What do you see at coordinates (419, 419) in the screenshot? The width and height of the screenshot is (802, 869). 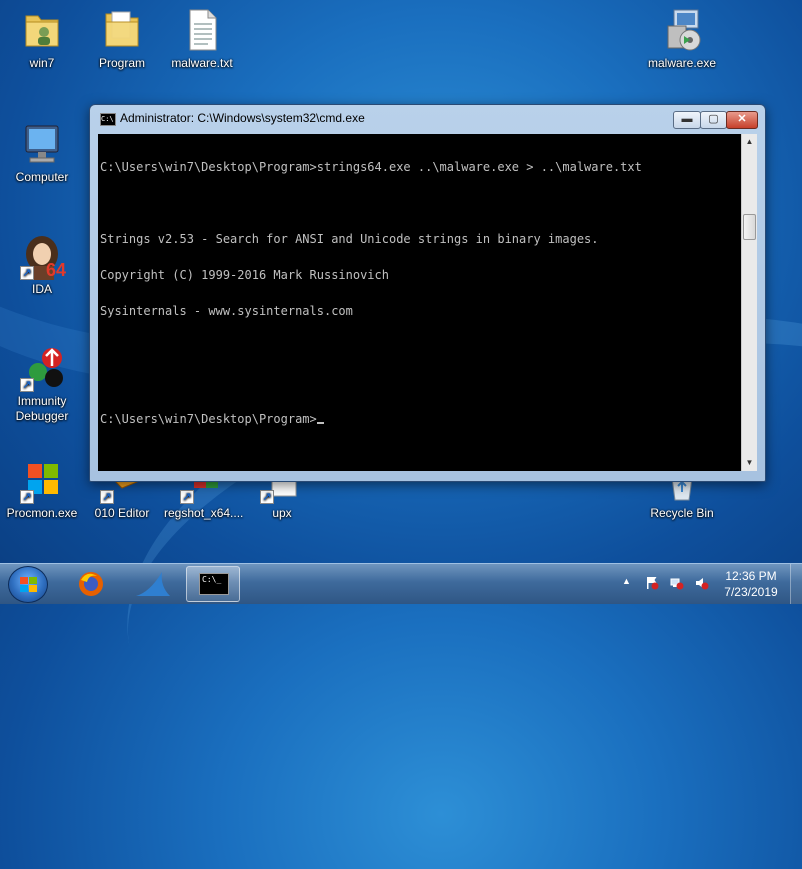 I see `console-prompt-line: C:\Users\win7\Desktop\Program>` at bounding box center [419, 419].